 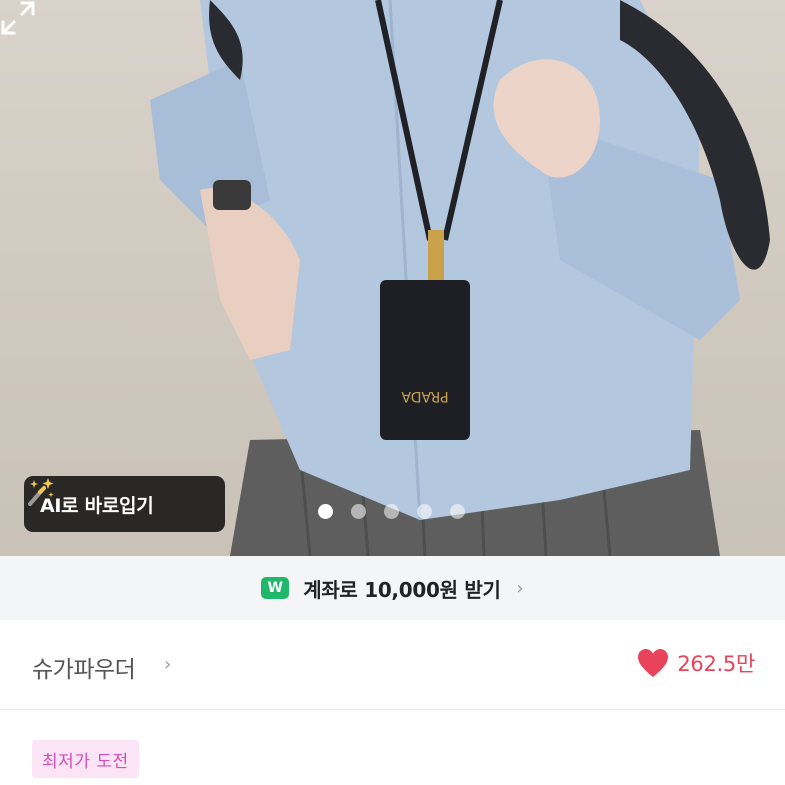 I want to click on account-reward-text: 계좌로 10,000원 받기, so click(x=402, y=589).